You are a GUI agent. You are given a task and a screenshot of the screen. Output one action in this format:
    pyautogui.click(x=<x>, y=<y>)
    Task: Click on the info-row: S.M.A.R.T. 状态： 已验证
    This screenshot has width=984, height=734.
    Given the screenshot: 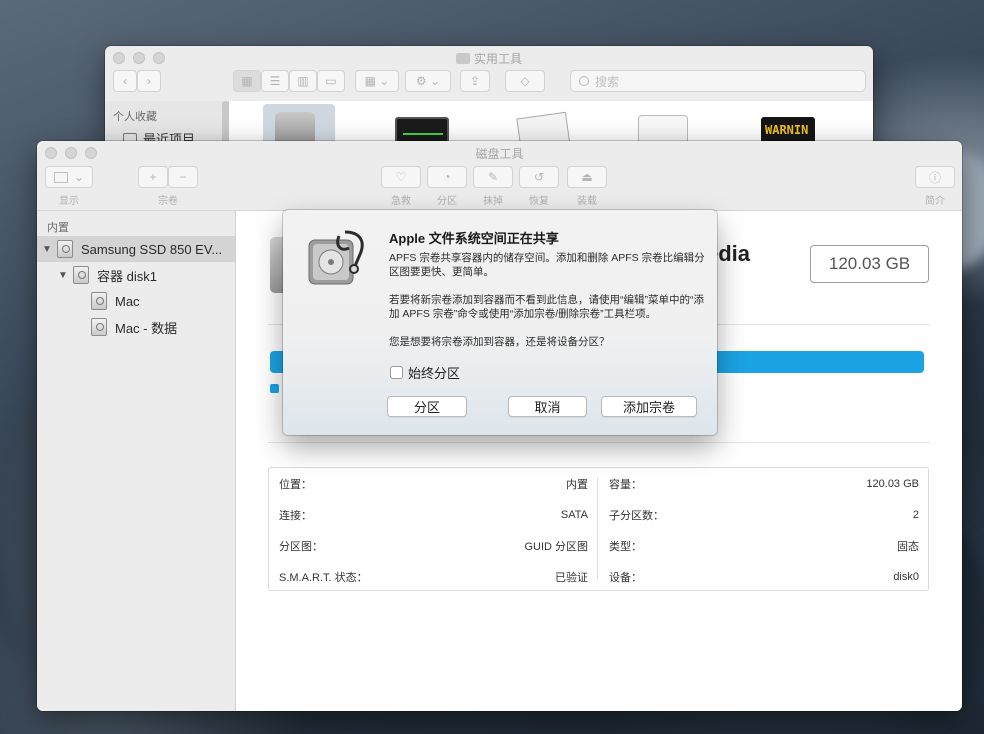 What is the action you would take?
    pyautogui.click(x=433, y=578)
    